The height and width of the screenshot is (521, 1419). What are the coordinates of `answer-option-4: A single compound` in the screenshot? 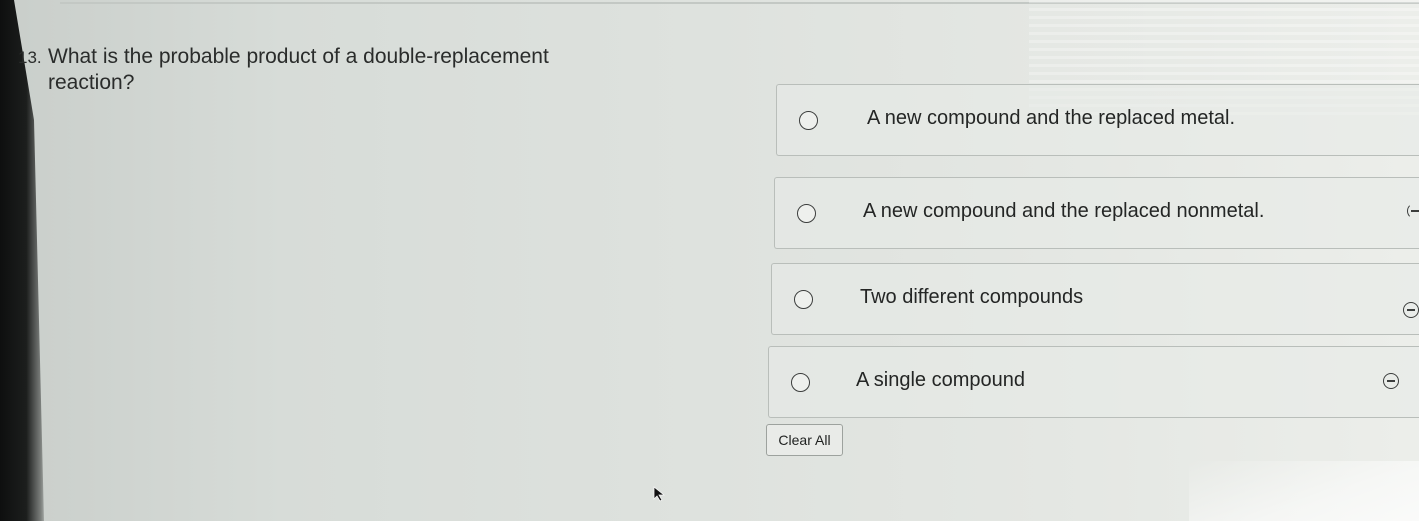 It's located at (1093, 382).